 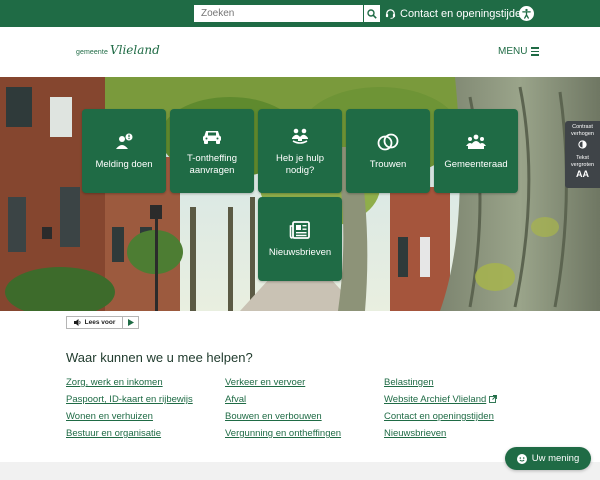 I want to click on headset-icon, so click(x=390, y=14).